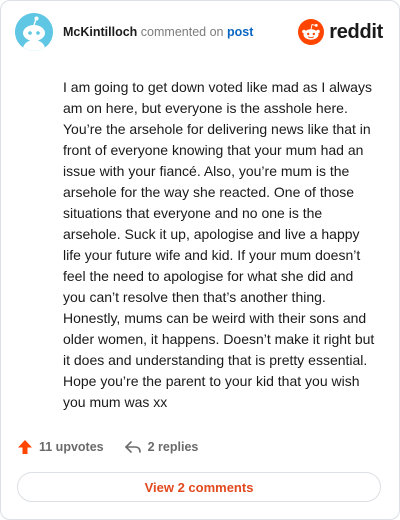  I want to click on replies-button: 2 replies, so click(161, 447).